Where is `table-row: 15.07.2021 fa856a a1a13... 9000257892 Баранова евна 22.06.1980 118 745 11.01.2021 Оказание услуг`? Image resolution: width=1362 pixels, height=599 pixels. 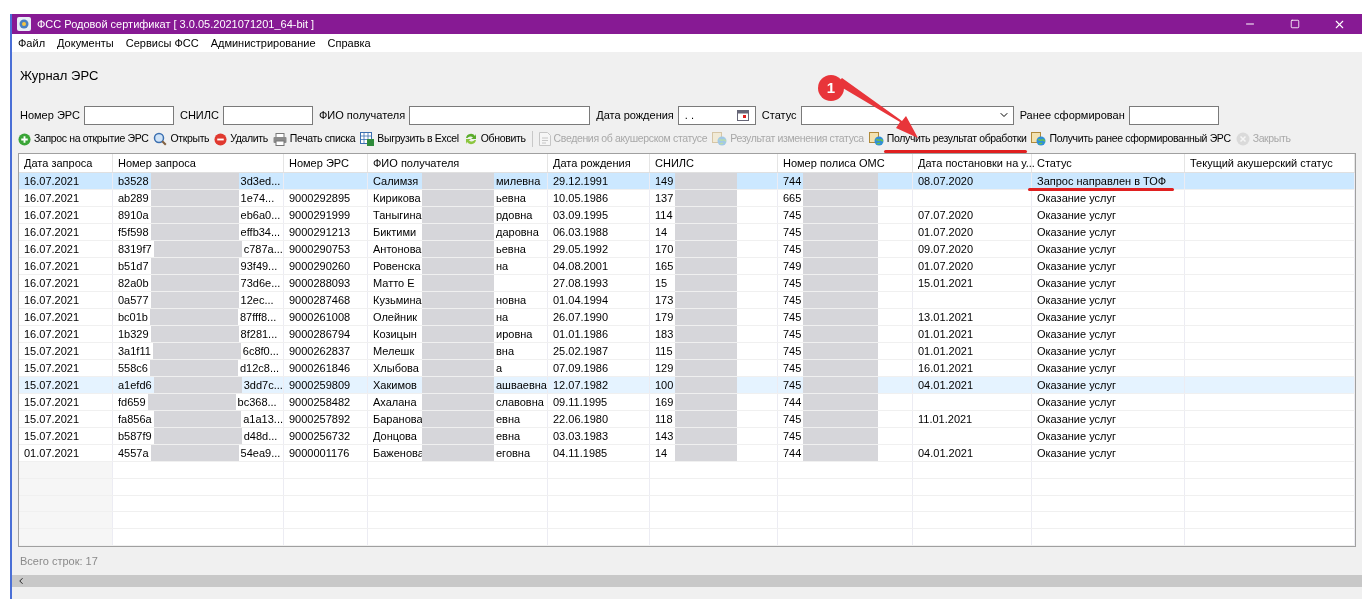
table-row: 15.07.2021 fa856a a1a13... 9000257892 Баранова евна 22.06.1980 118 745 11.01.2021 Оказание услуг is located at coordinates (687, 419).